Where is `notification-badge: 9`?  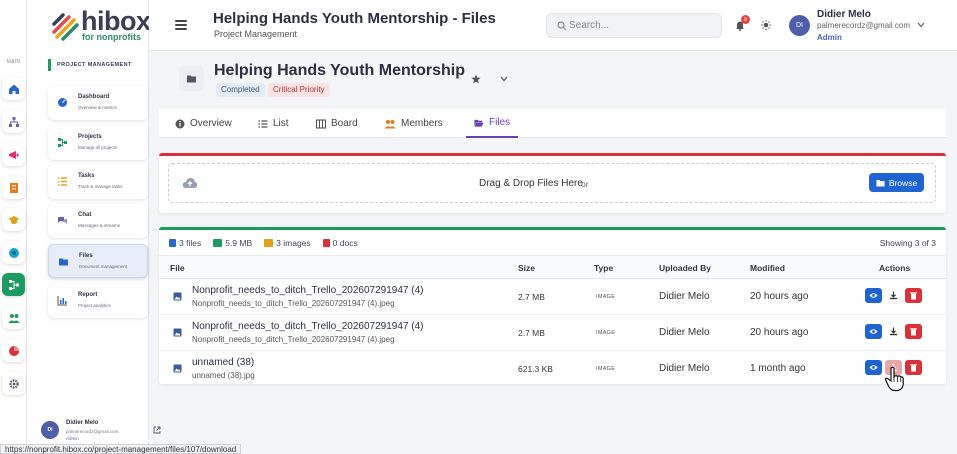 notification-badge: 9 is located at coordinates (745, 19).